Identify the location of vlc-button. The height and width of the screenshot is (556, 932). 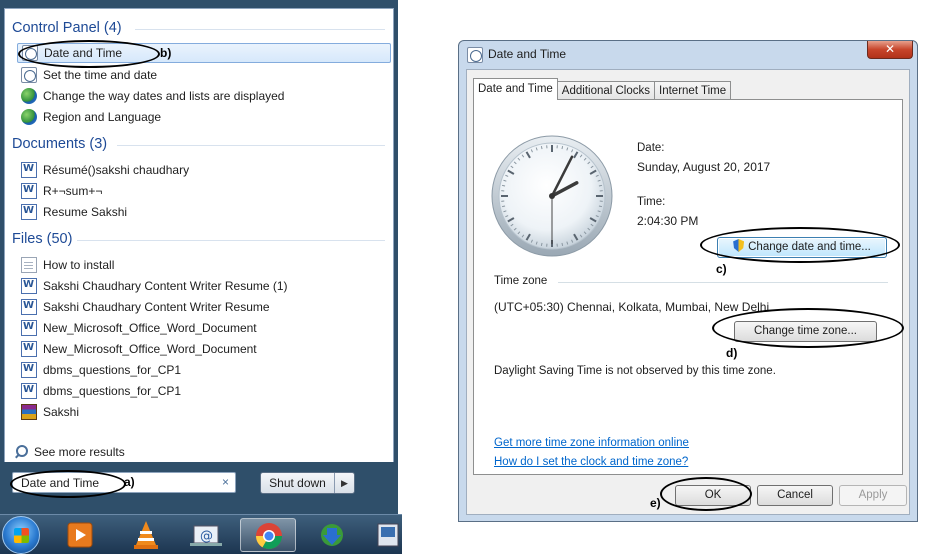
(146, 535).